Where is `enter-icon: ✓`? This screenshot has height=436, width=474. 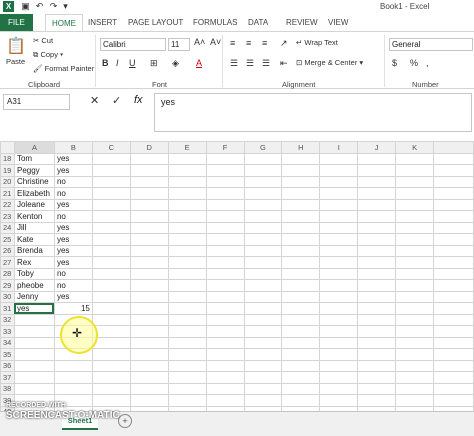
enter-icon: ✓ is located at coordinates (116, 100).